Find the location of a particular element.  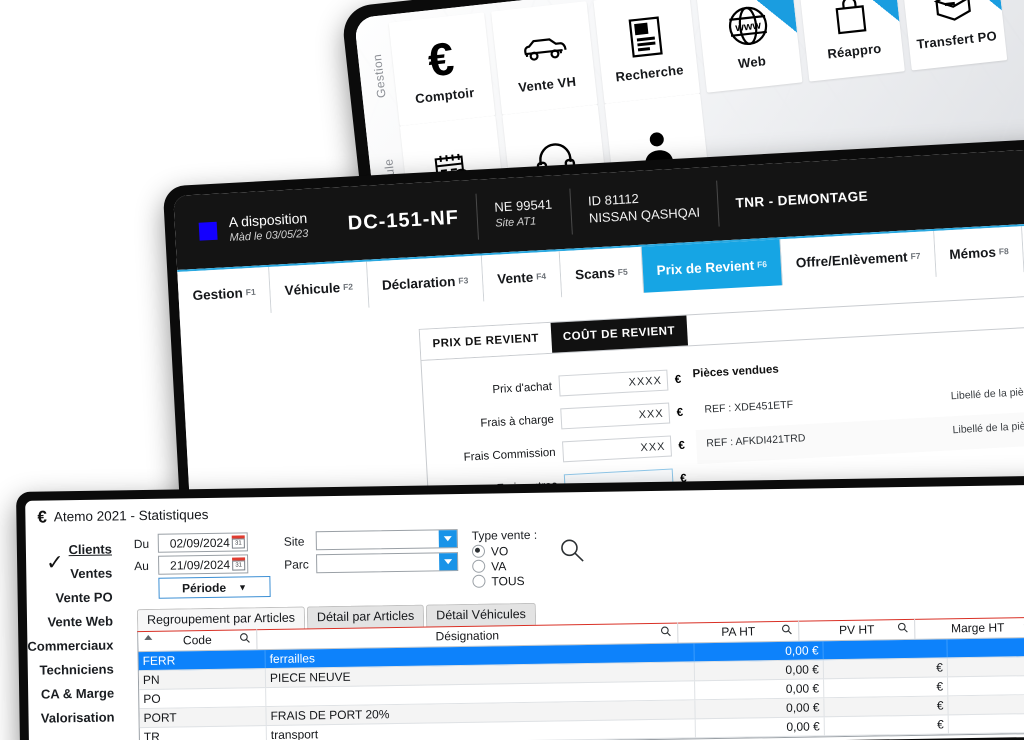

sidebar-item-valorisation: Valorisation is located at coordinates (80, 717).